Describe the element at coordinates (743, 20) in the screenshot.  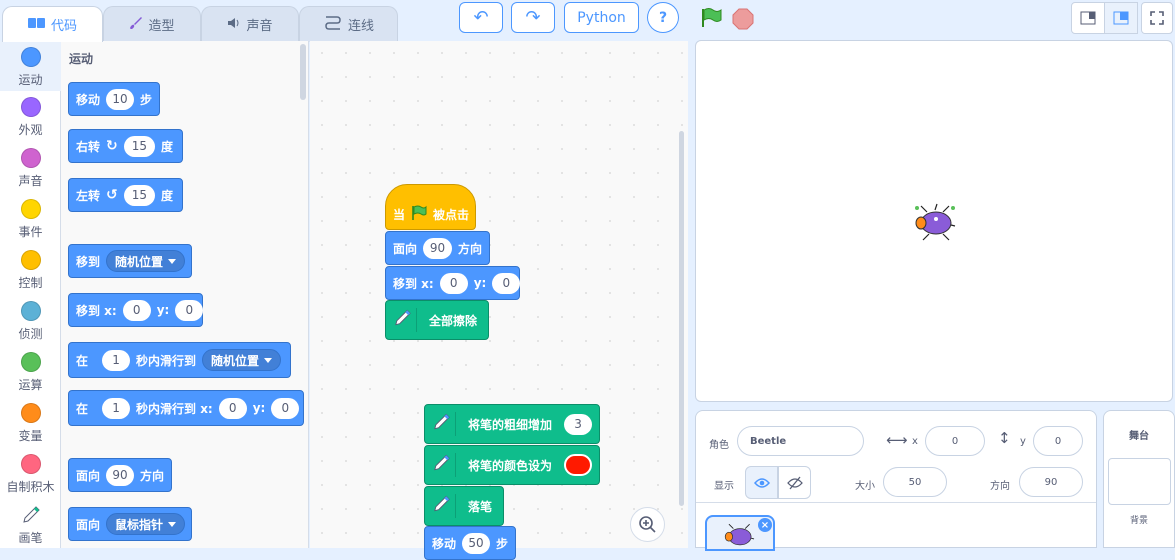
I see `stop-icon` at that location.